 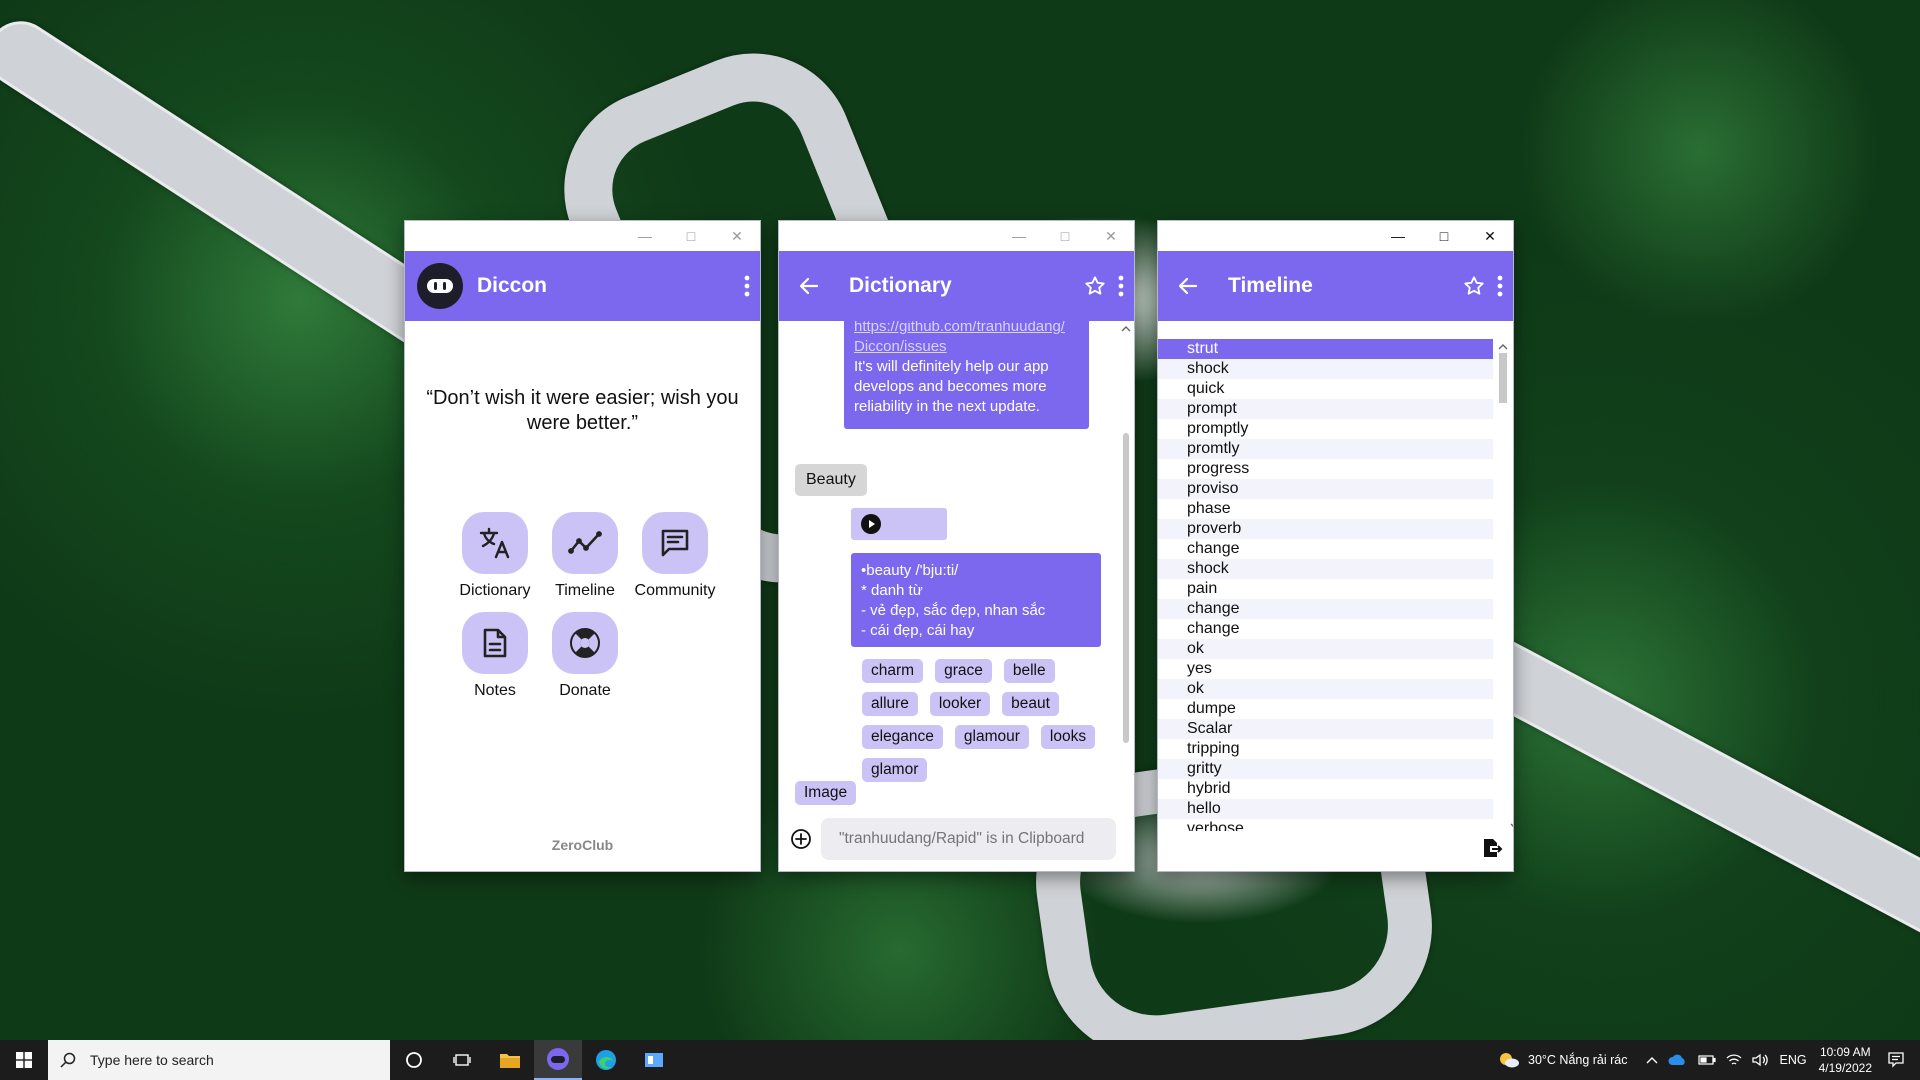 What do you see at coordinates (1325, 669) in the screenshot?
I see `timeline-item: yes` at bounding box center [1325, 669].